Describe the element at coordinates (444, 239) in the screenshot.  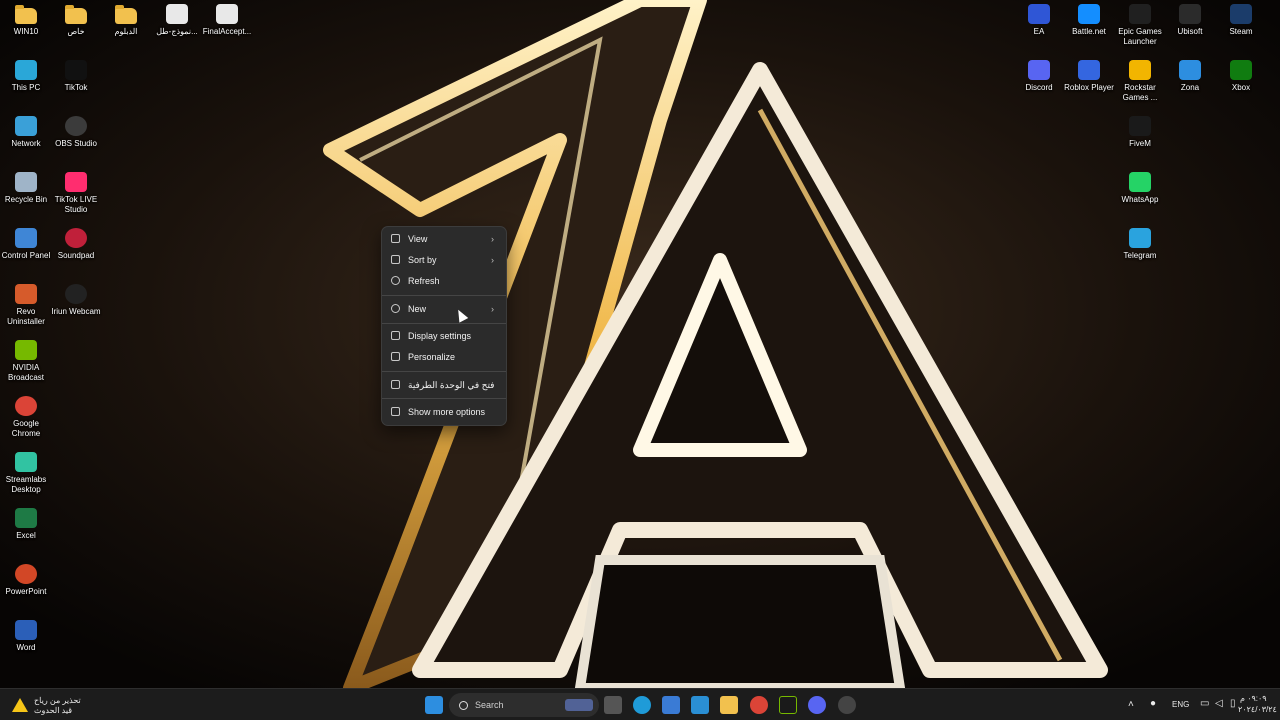
I see `menu-item-view: View ›` at that location.